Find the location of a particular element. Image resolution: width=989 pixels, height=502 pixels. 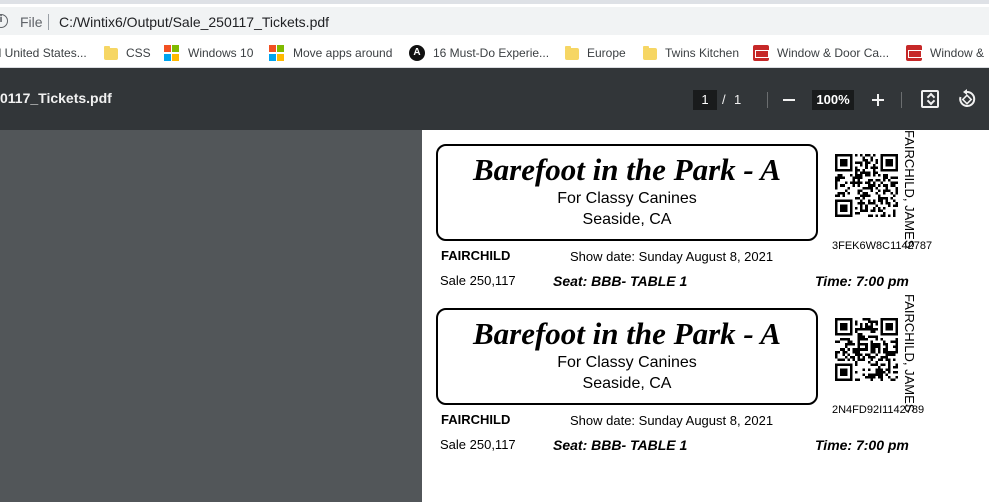

fit-to-page-icon is located at coordinates (930, 99).